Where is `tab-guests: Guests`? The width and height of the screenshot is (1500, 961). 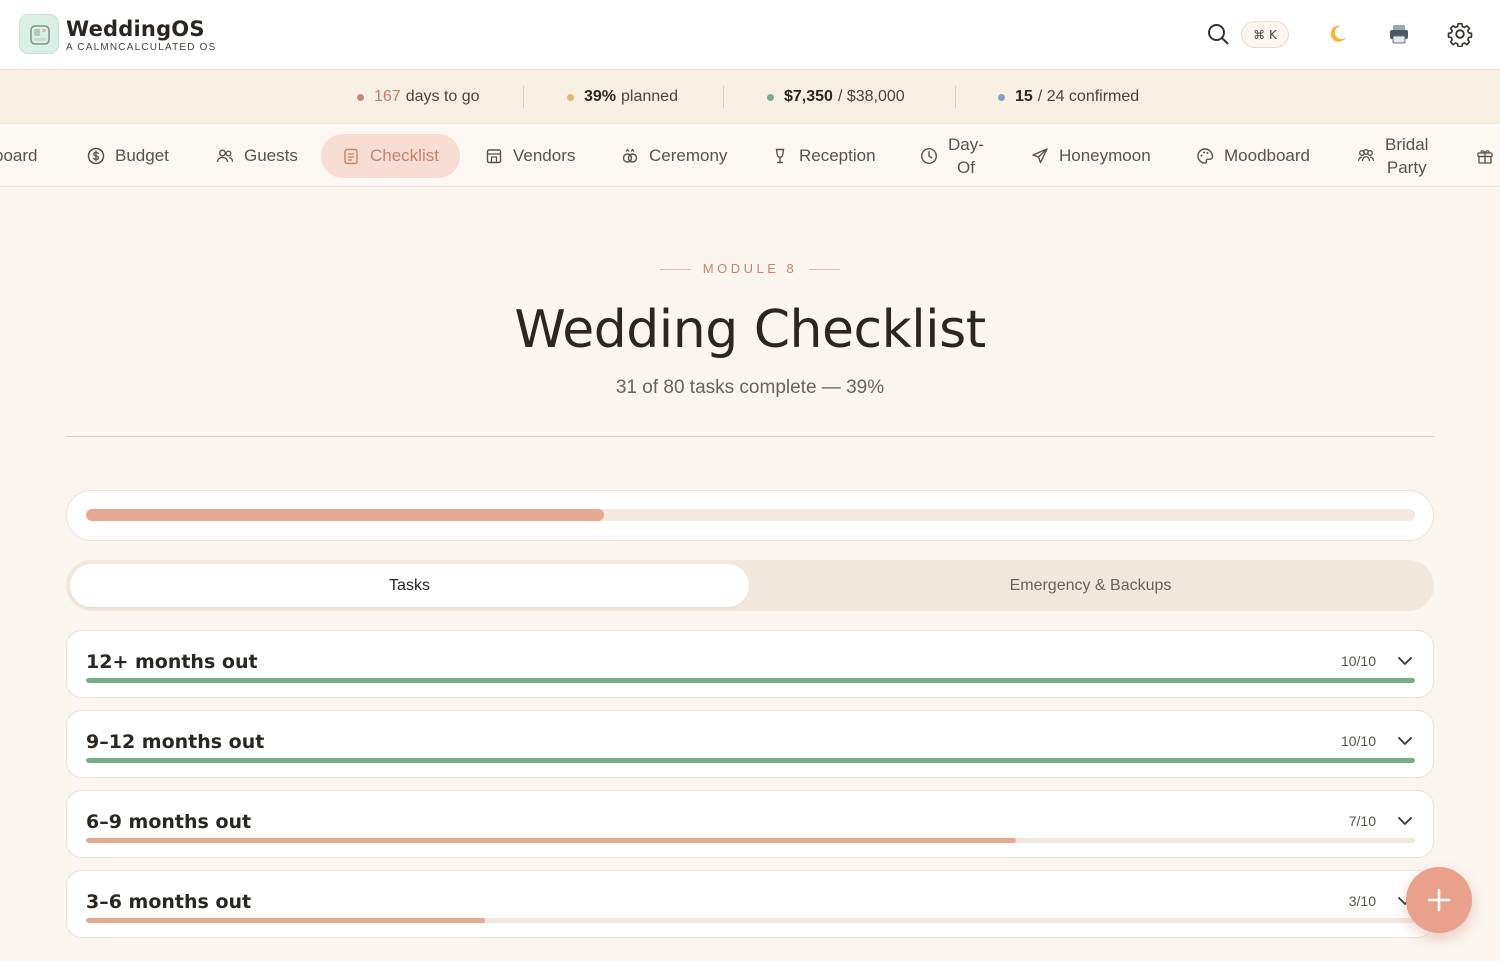
tab-guests: Guests is located at coordinates (257, 156).